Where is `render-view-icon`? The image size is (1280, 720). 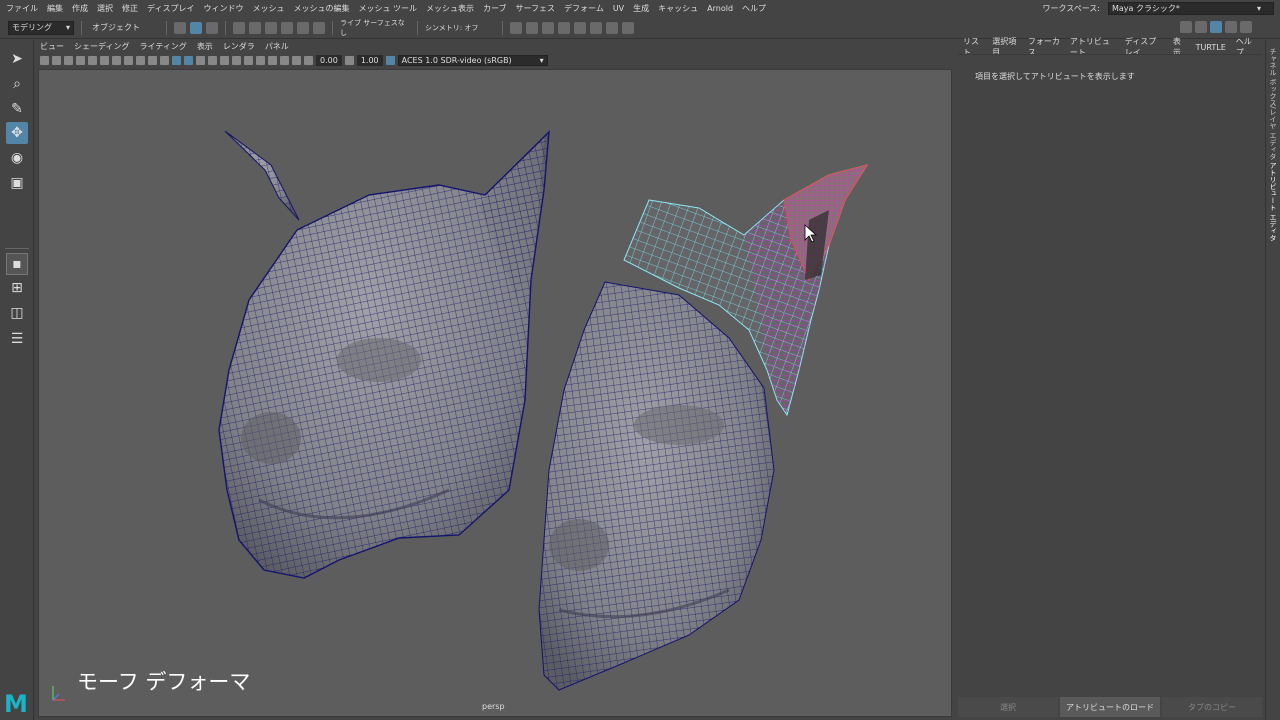
render-view-icon is located at coordinates (516, 27).